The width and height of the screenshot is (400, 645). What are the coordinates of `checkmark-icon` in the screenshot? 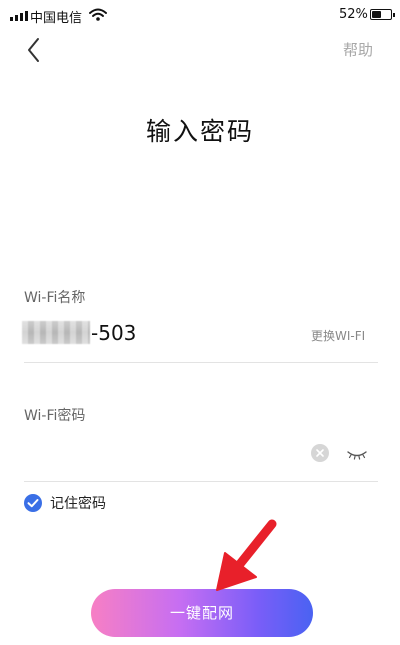 It's located at (33, 503).